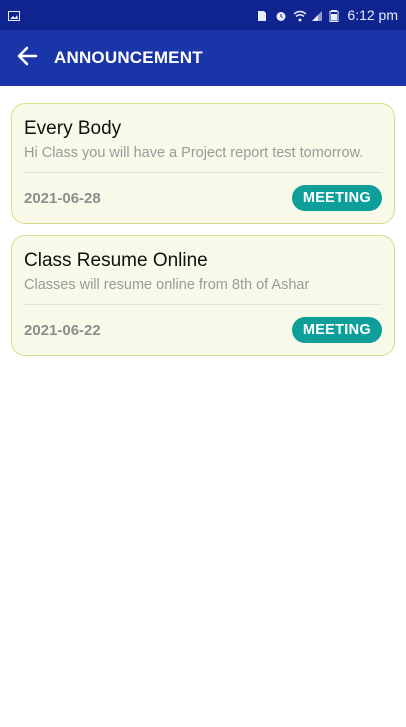 The image size is (406, 727). What do you see at coordinates (300, 15) in the screenshot?
I see `wifi-icon` at bounding box center [300, 15].